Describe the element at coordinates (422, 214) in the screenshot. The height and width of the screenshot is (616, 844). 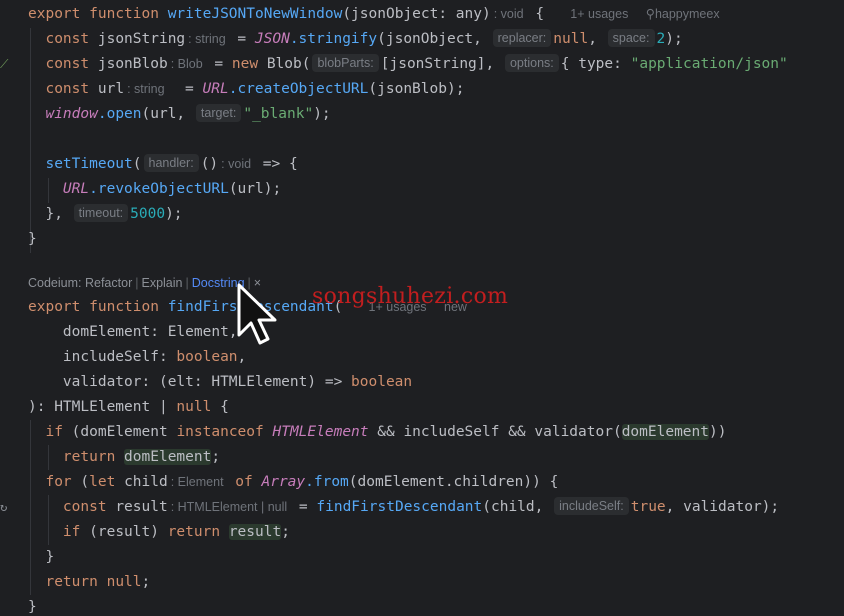
I see `code-line: }, timeout: 5000);` at that location.